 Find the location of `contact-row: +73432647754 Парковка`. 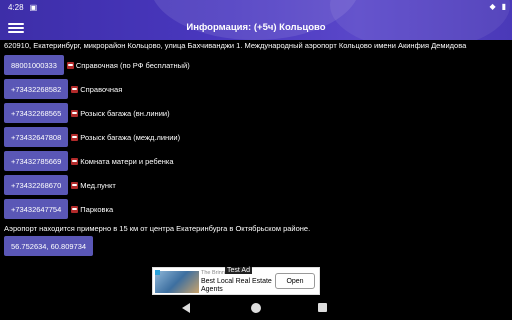

contact-row: +73432647754 Парковка is located at coordinates (257, 209).